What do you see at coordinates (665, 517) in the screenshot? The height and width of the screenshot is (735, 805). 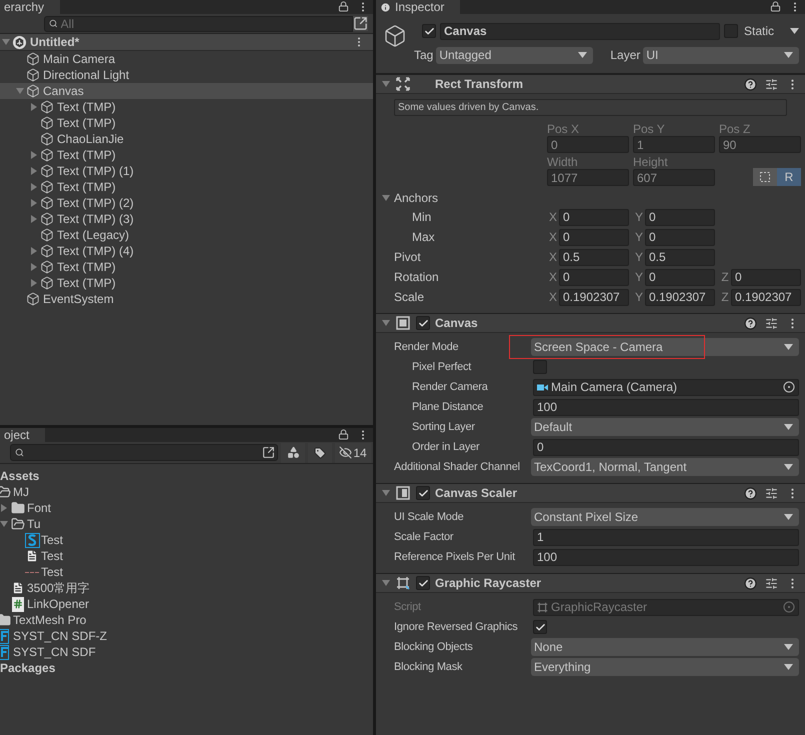 I see `dropdown: Constant Pixel Size` at bounding box center [665, 517].